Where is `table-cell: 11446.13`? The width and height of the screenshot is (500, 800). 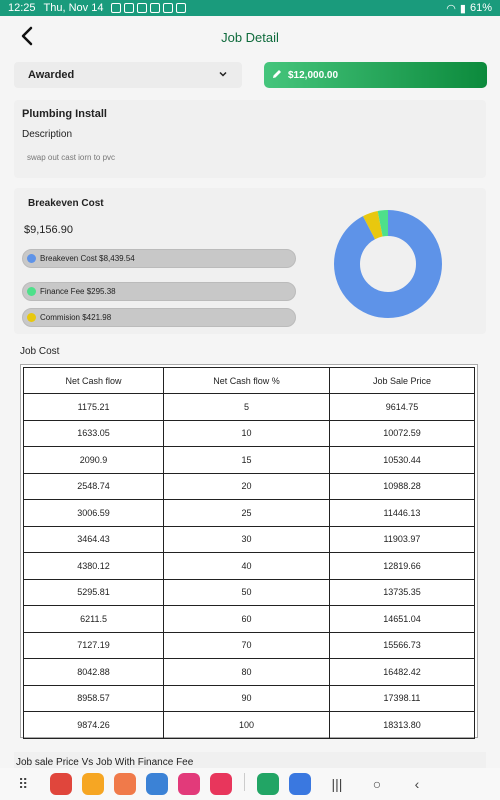
table-cell: 11446.13 is located at coordinates (402, 513).